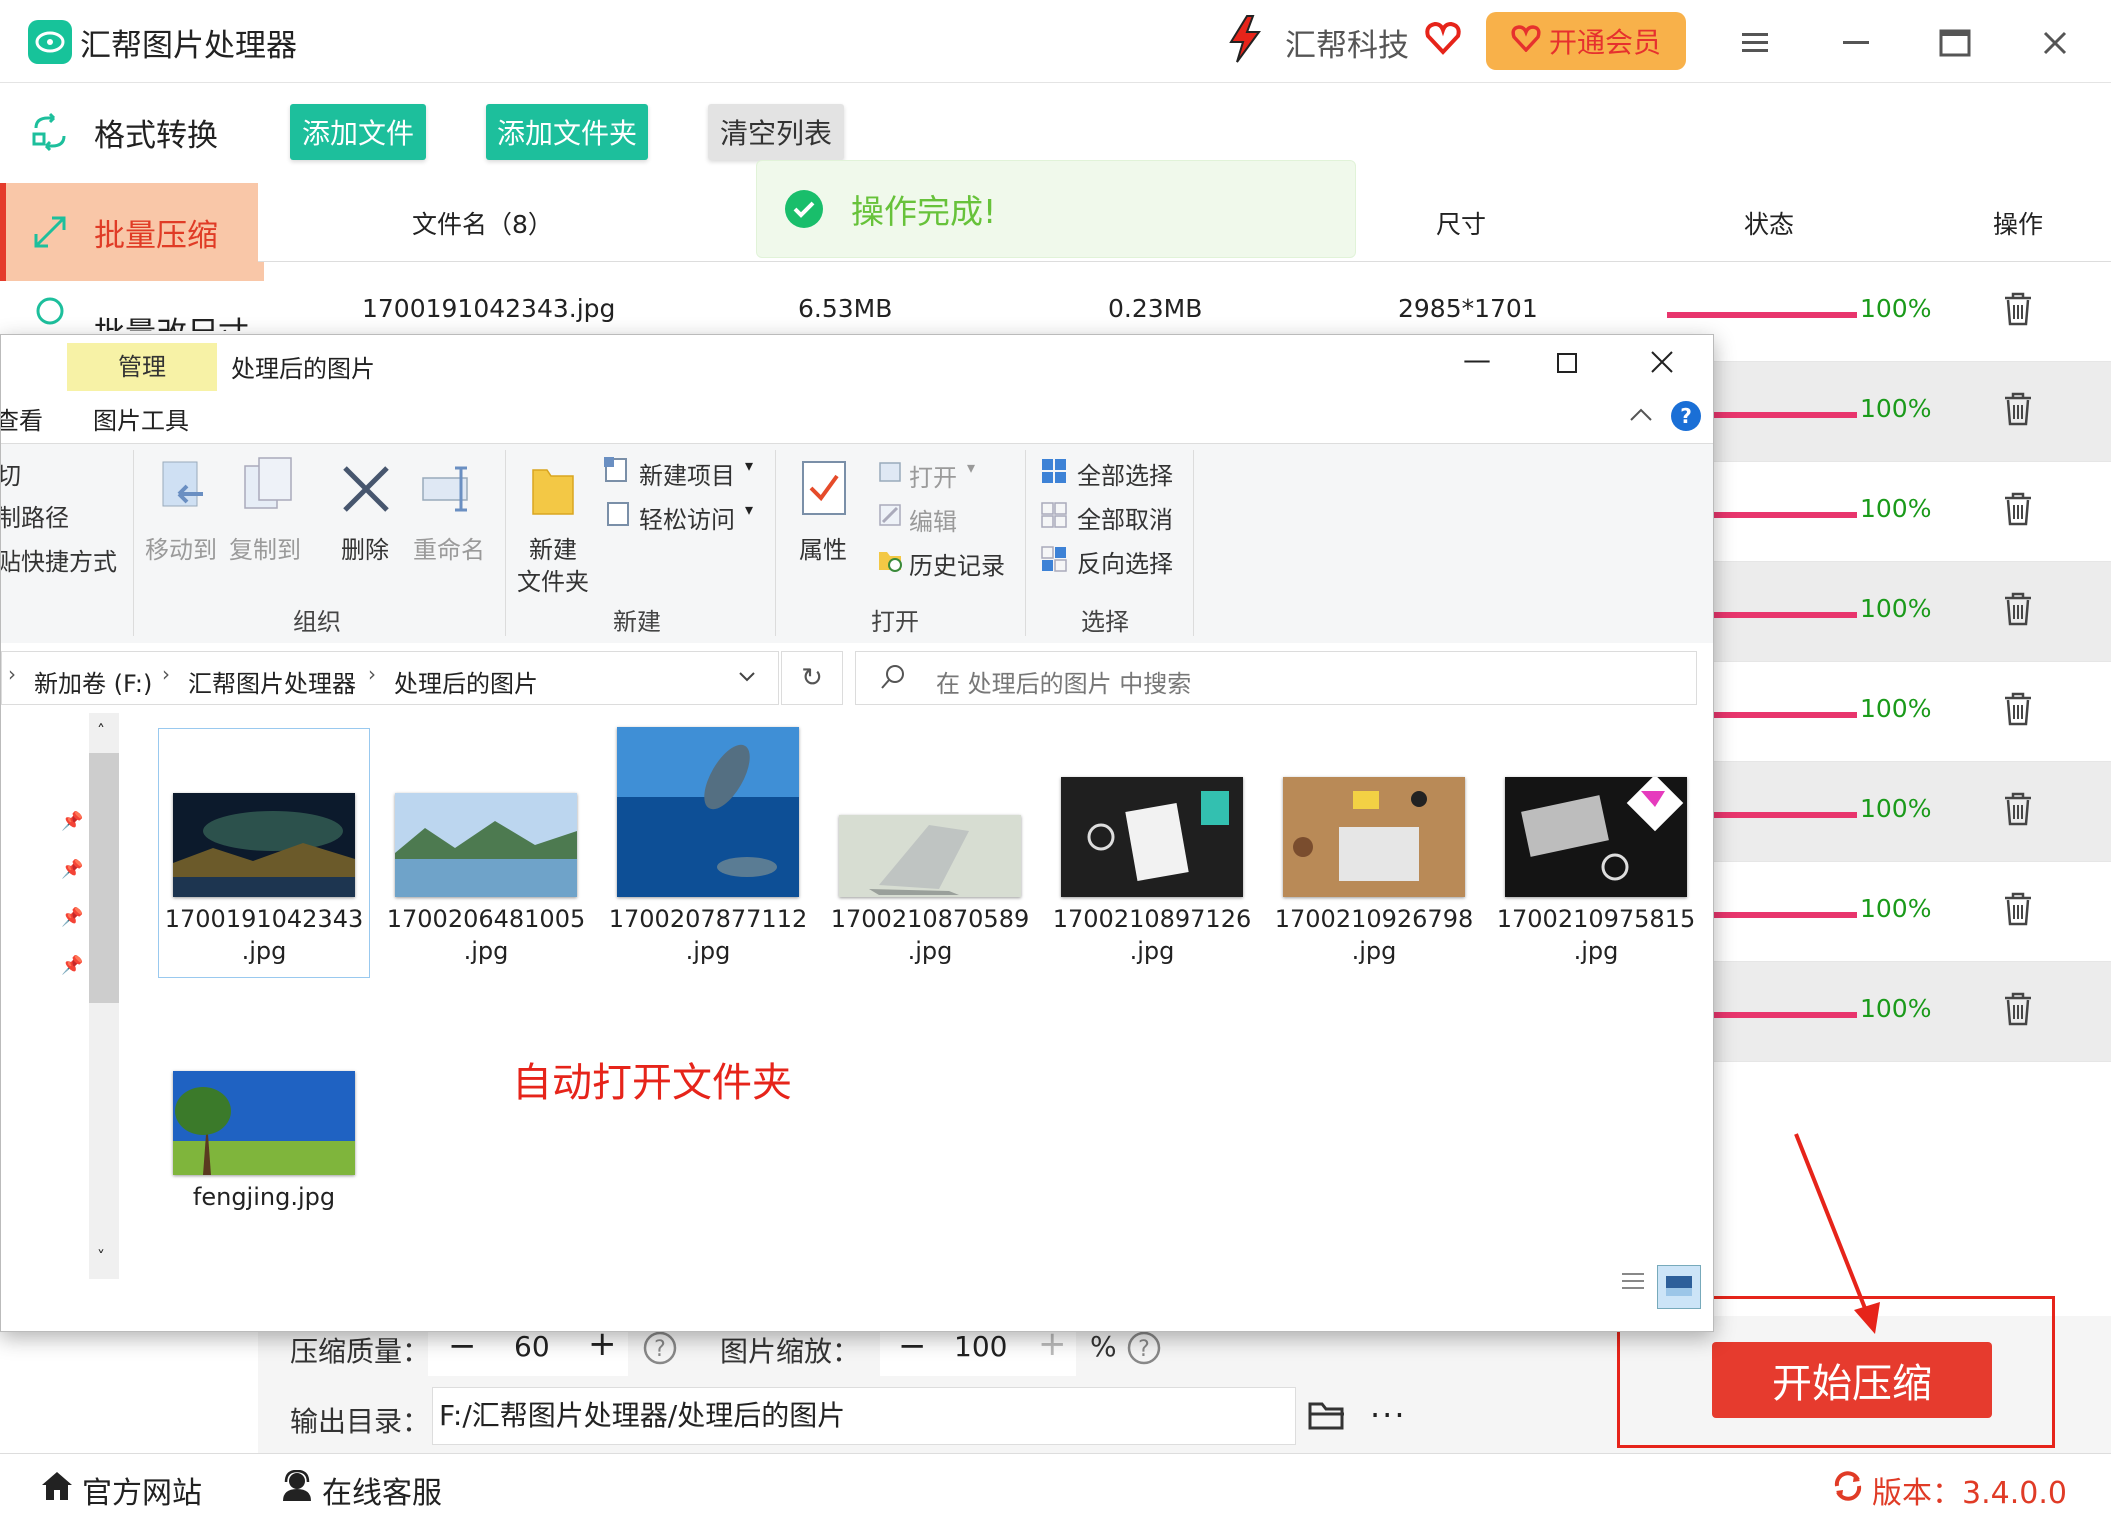 This screenshot has width=2111, height=1520. I want to click on sidebar-item-format-convert: 格式转换, so click(129, 132).